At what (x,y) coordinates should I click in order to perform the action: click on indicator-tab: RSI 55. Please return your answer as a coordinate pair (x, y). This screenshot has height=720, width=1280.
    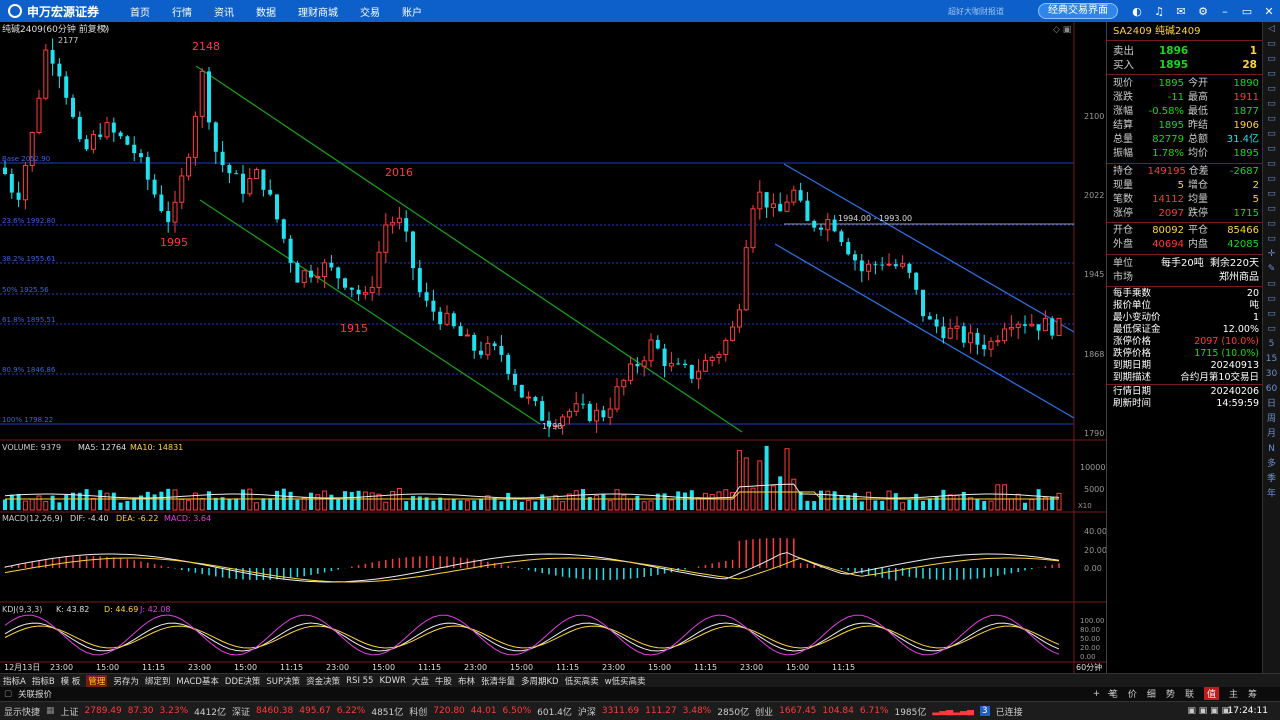
    Looking at the image, I should click on (359, 681).